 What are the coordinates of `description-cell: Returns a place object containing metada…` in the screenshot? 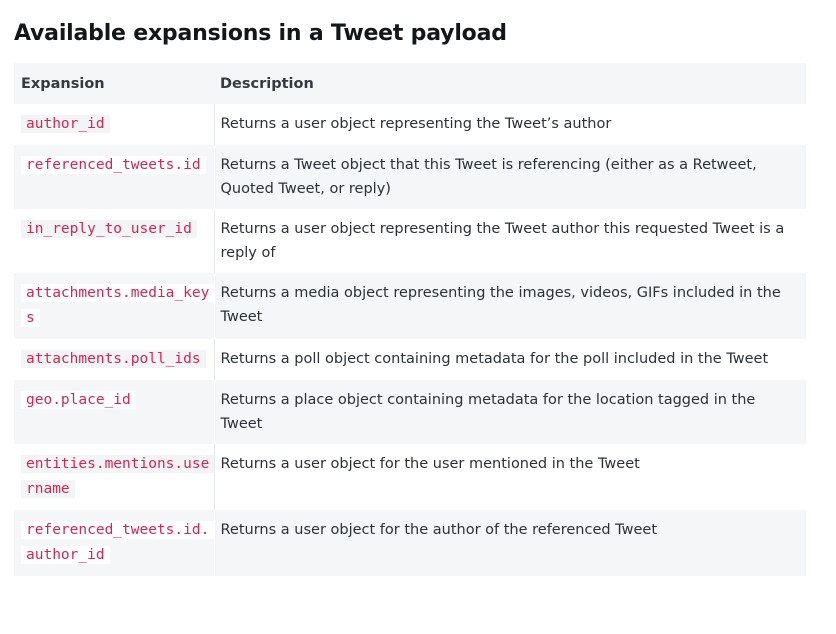 It's located at (510, 412).